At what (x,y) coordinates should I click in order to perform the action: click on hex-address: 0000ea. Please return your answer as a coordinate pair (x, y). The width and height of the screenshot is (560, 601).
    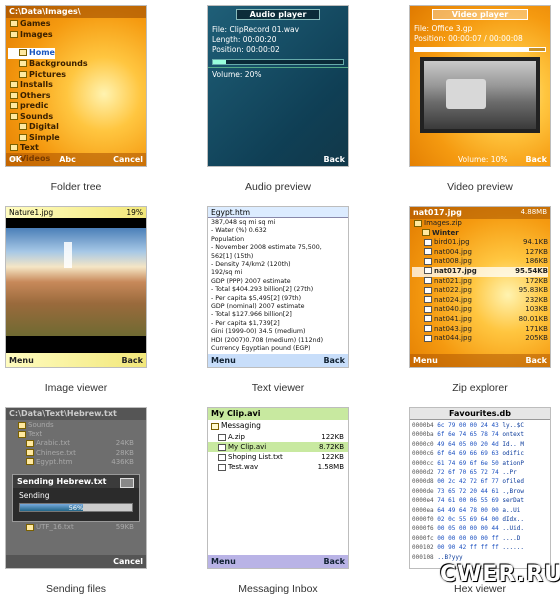
    Looking at the image, I should click on (423, 510).